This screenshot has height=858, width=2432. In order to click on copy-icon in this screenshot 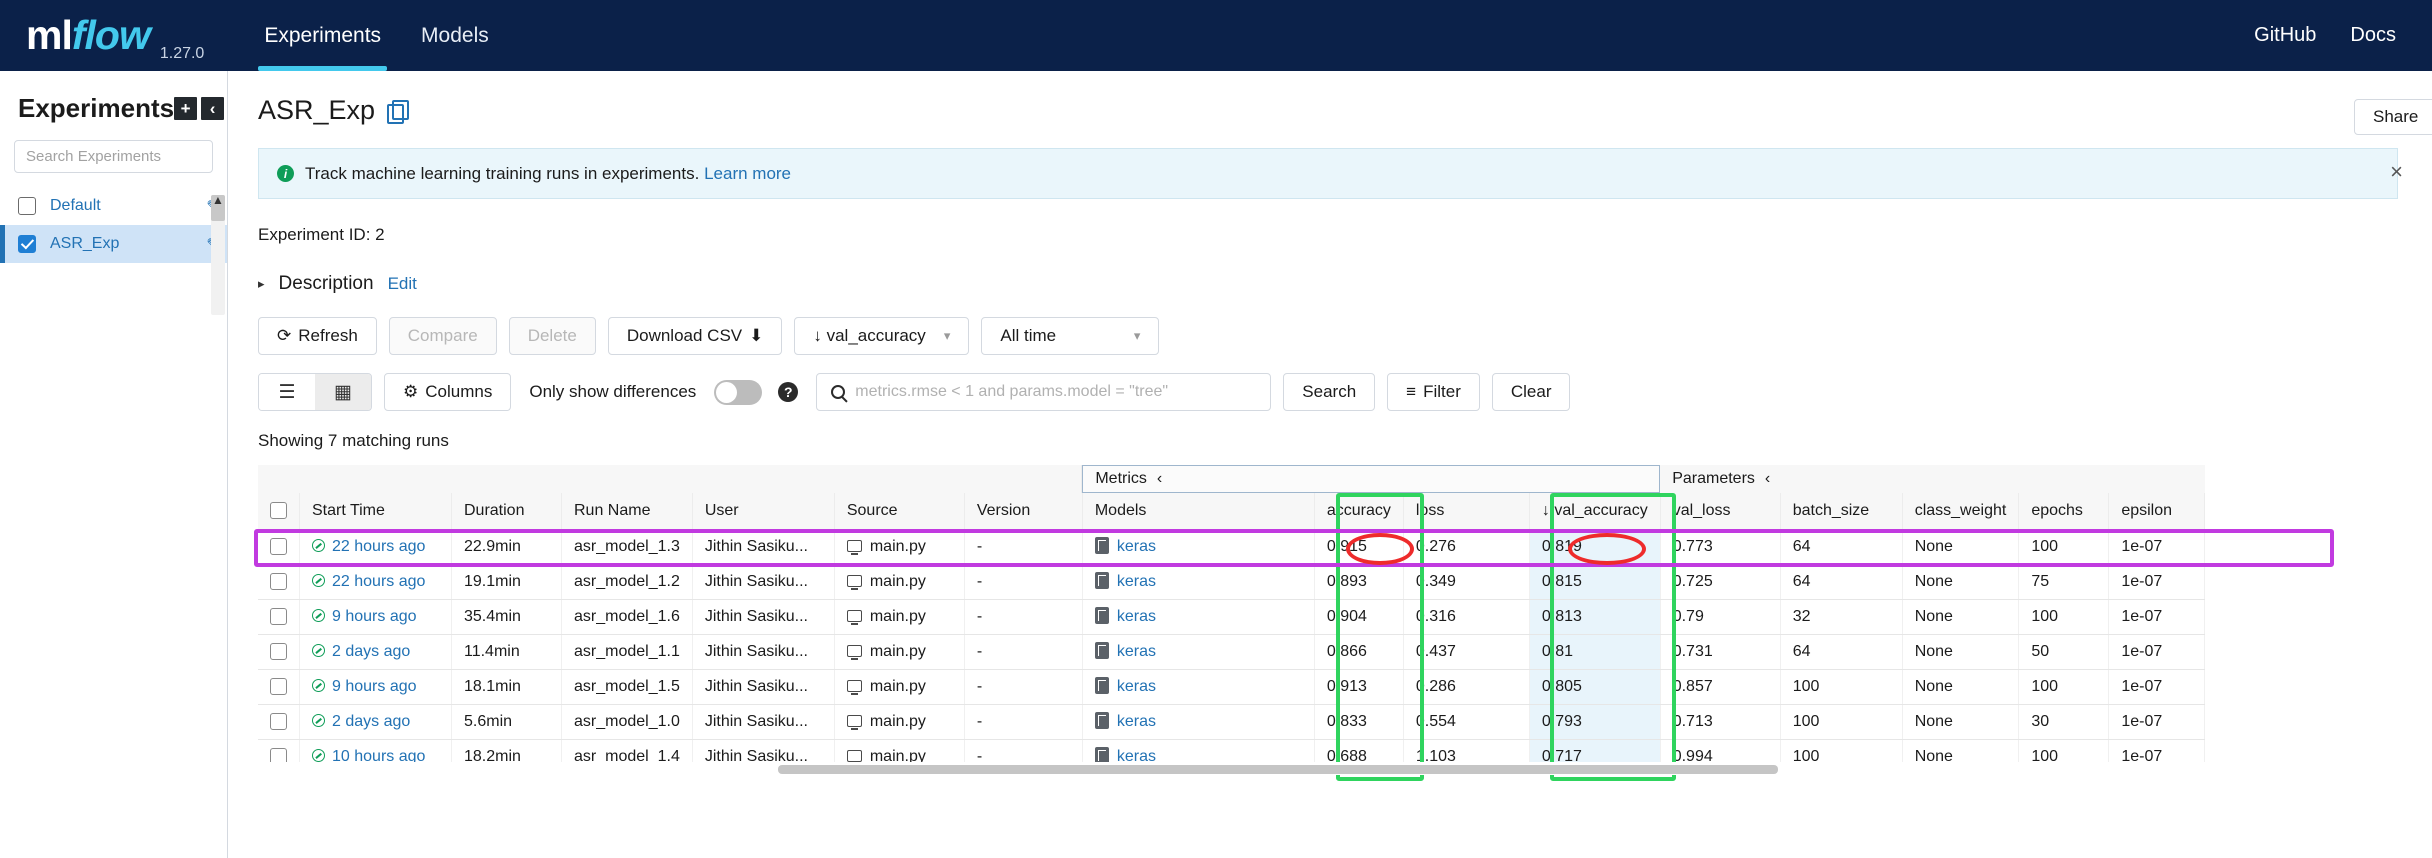, I will do `click(398, 112)`.